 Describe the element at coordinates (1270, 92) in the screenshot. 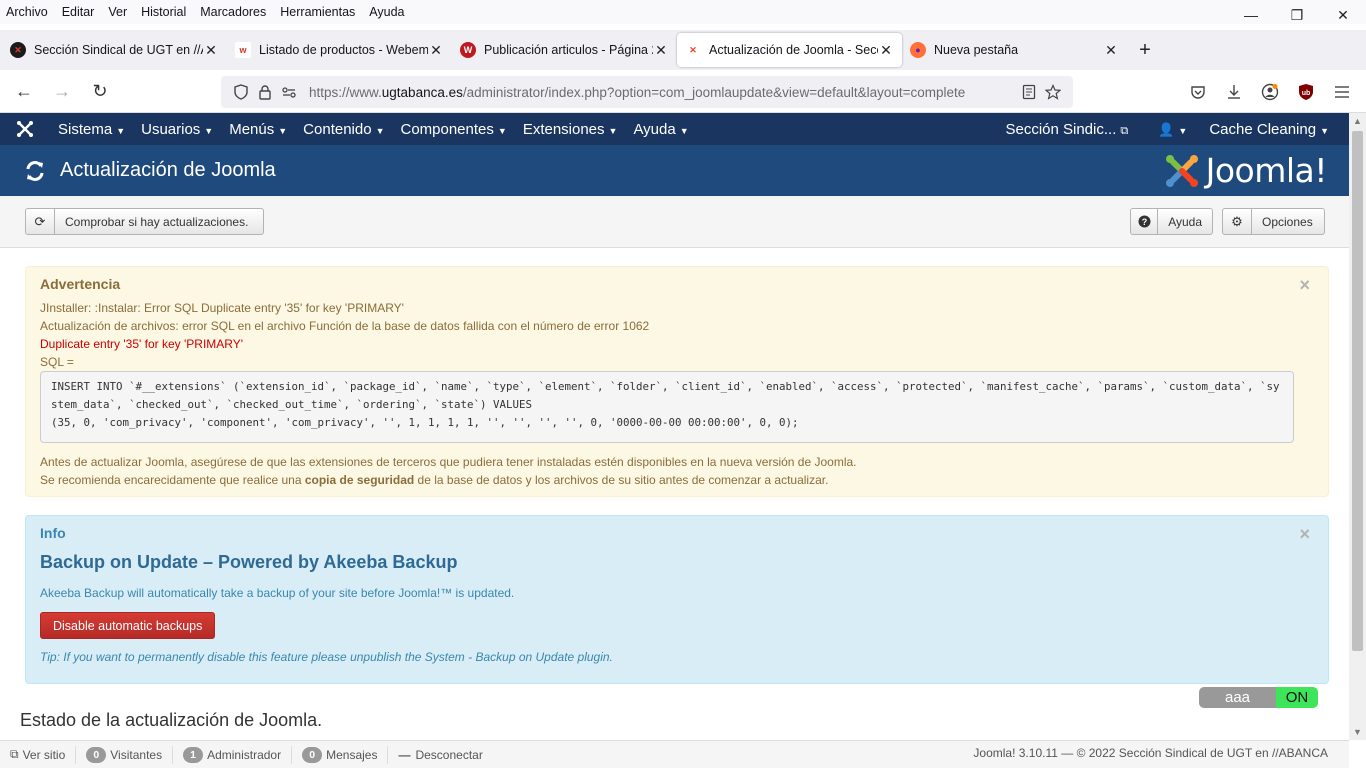

I see `account-icon` at that location.